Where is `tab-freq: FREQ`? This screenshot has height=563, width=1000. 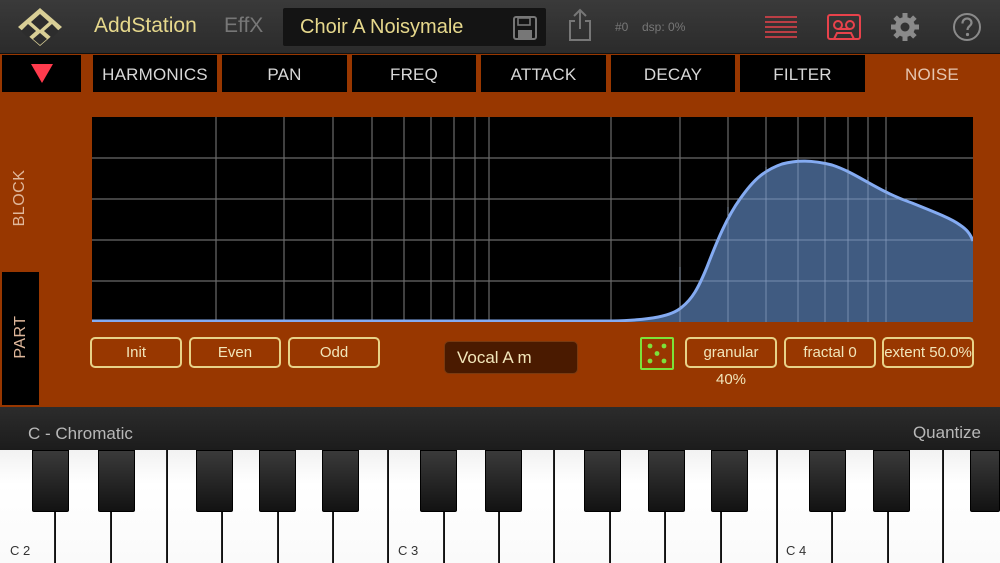
tab-freq: FREQ is located at coordinates (414, 73).